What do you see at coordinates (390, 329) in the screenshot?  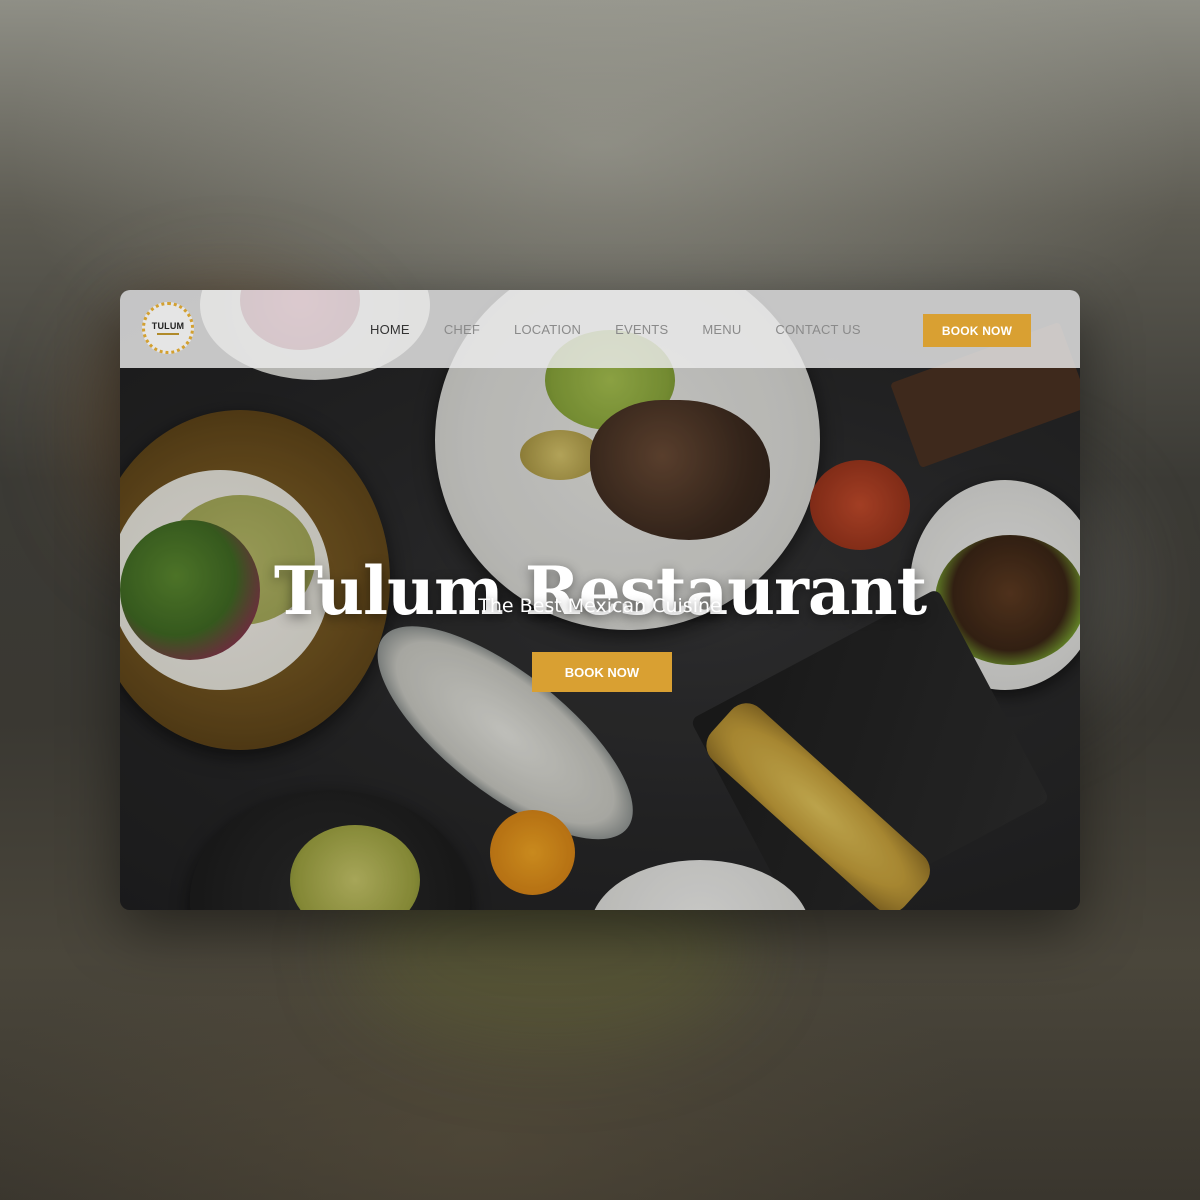 I see `nav-item-home: HOME` at bounding box center [390, 329].